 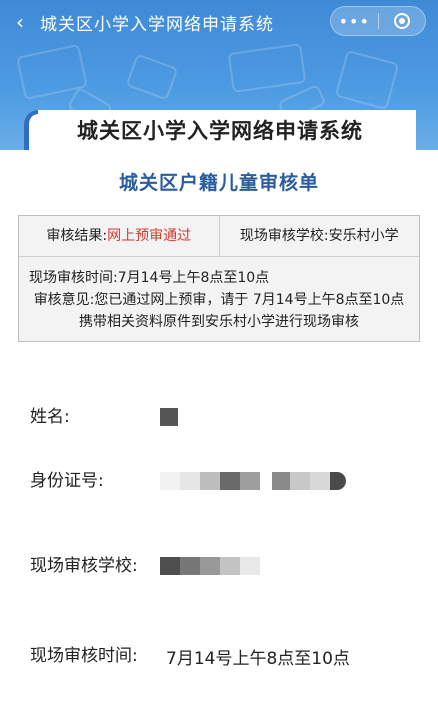 I want to click on school-value: 安乐村小学, so click(x=363, y=236).